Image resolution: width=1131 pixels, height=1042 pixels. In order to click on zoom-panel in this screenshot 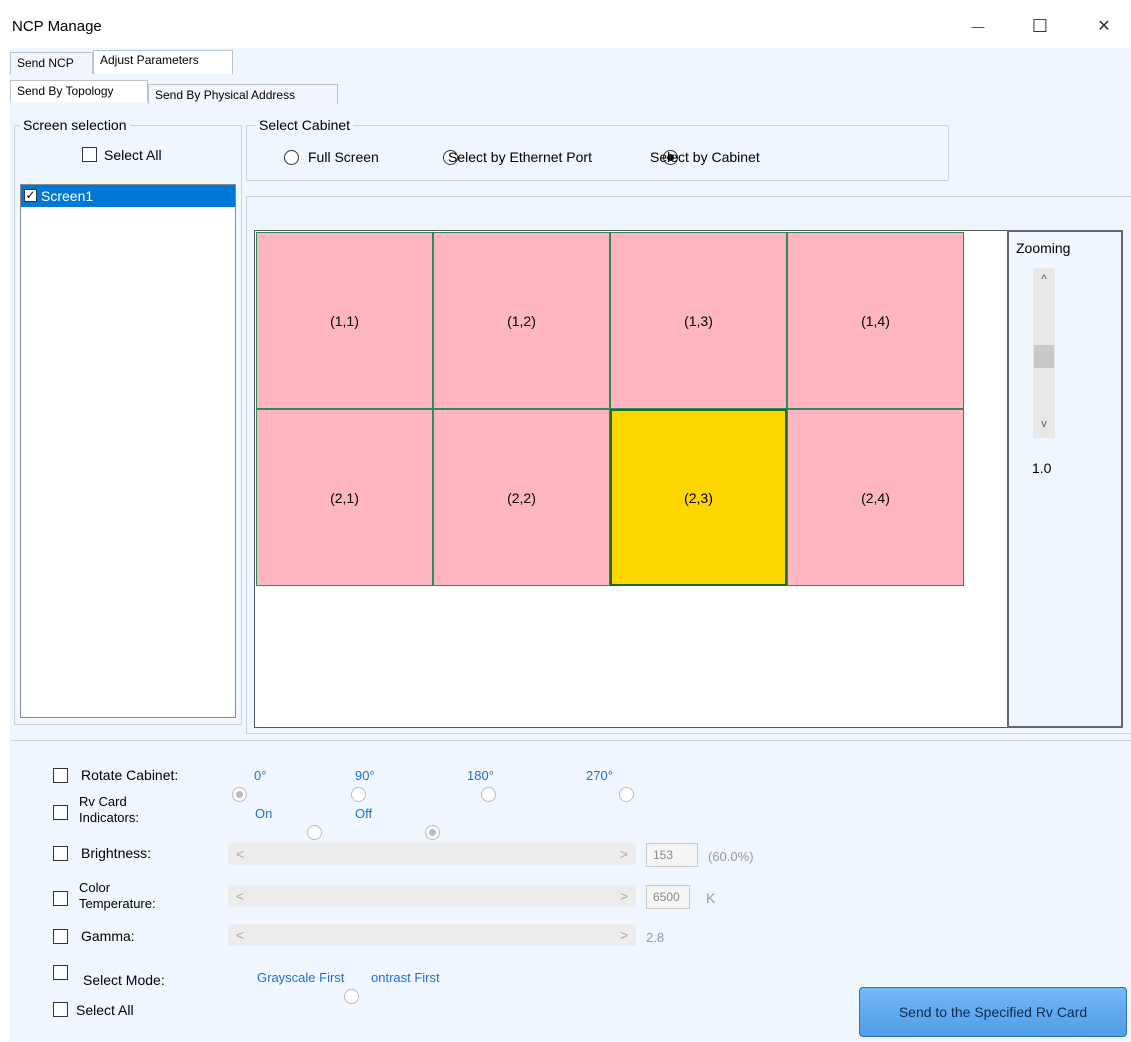, I will do `click(1065, 479)`.